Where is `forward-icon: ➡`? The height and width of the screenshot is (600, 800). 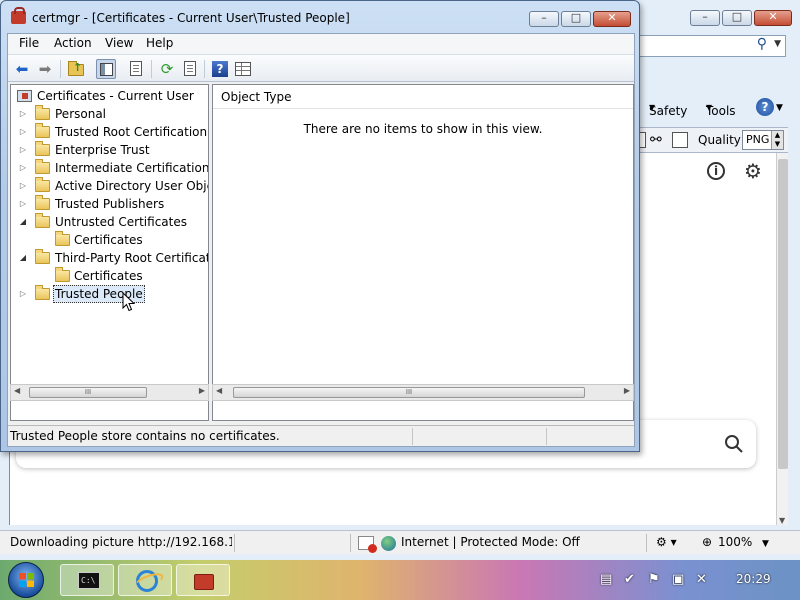 forward-icon: ➡ is located at coordinates (45, 69).